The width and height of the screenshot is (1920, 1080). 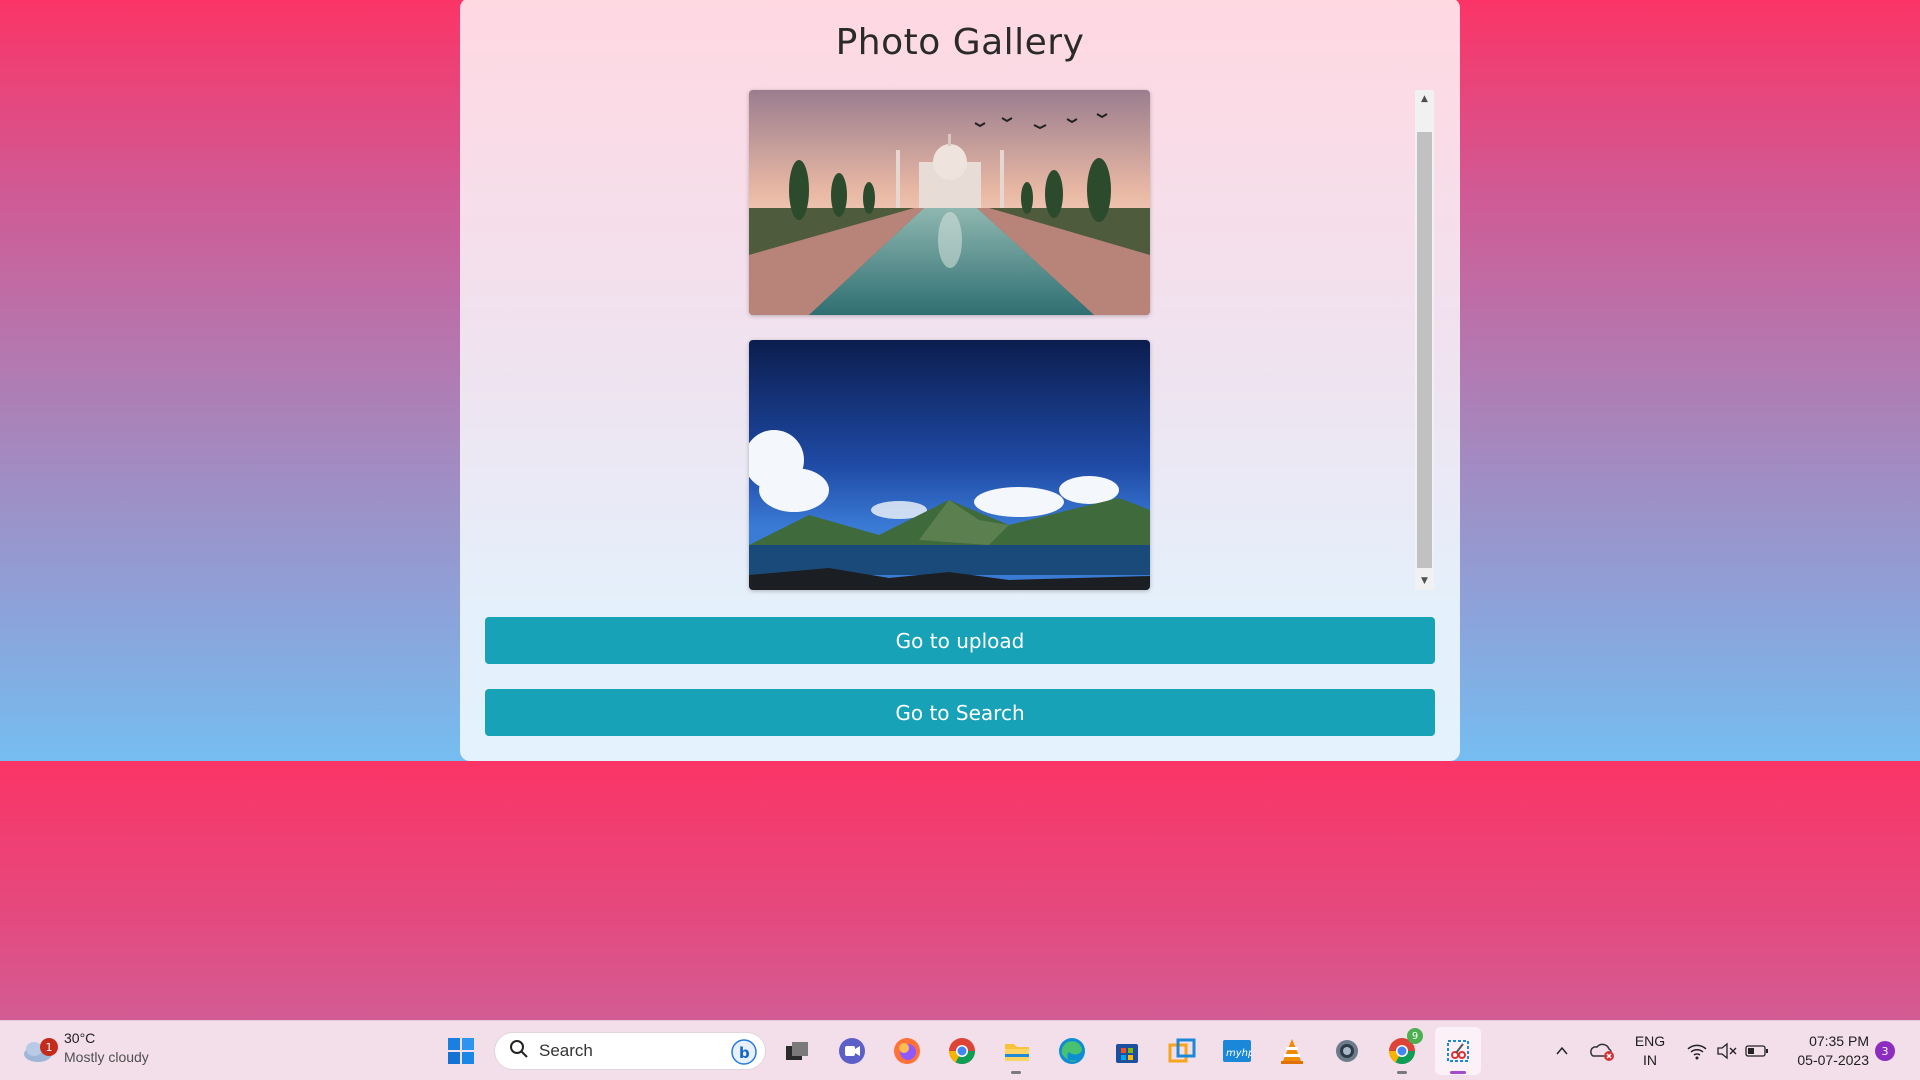 I want to click on search-placeholder: Search, so click(x=566, y=1050).